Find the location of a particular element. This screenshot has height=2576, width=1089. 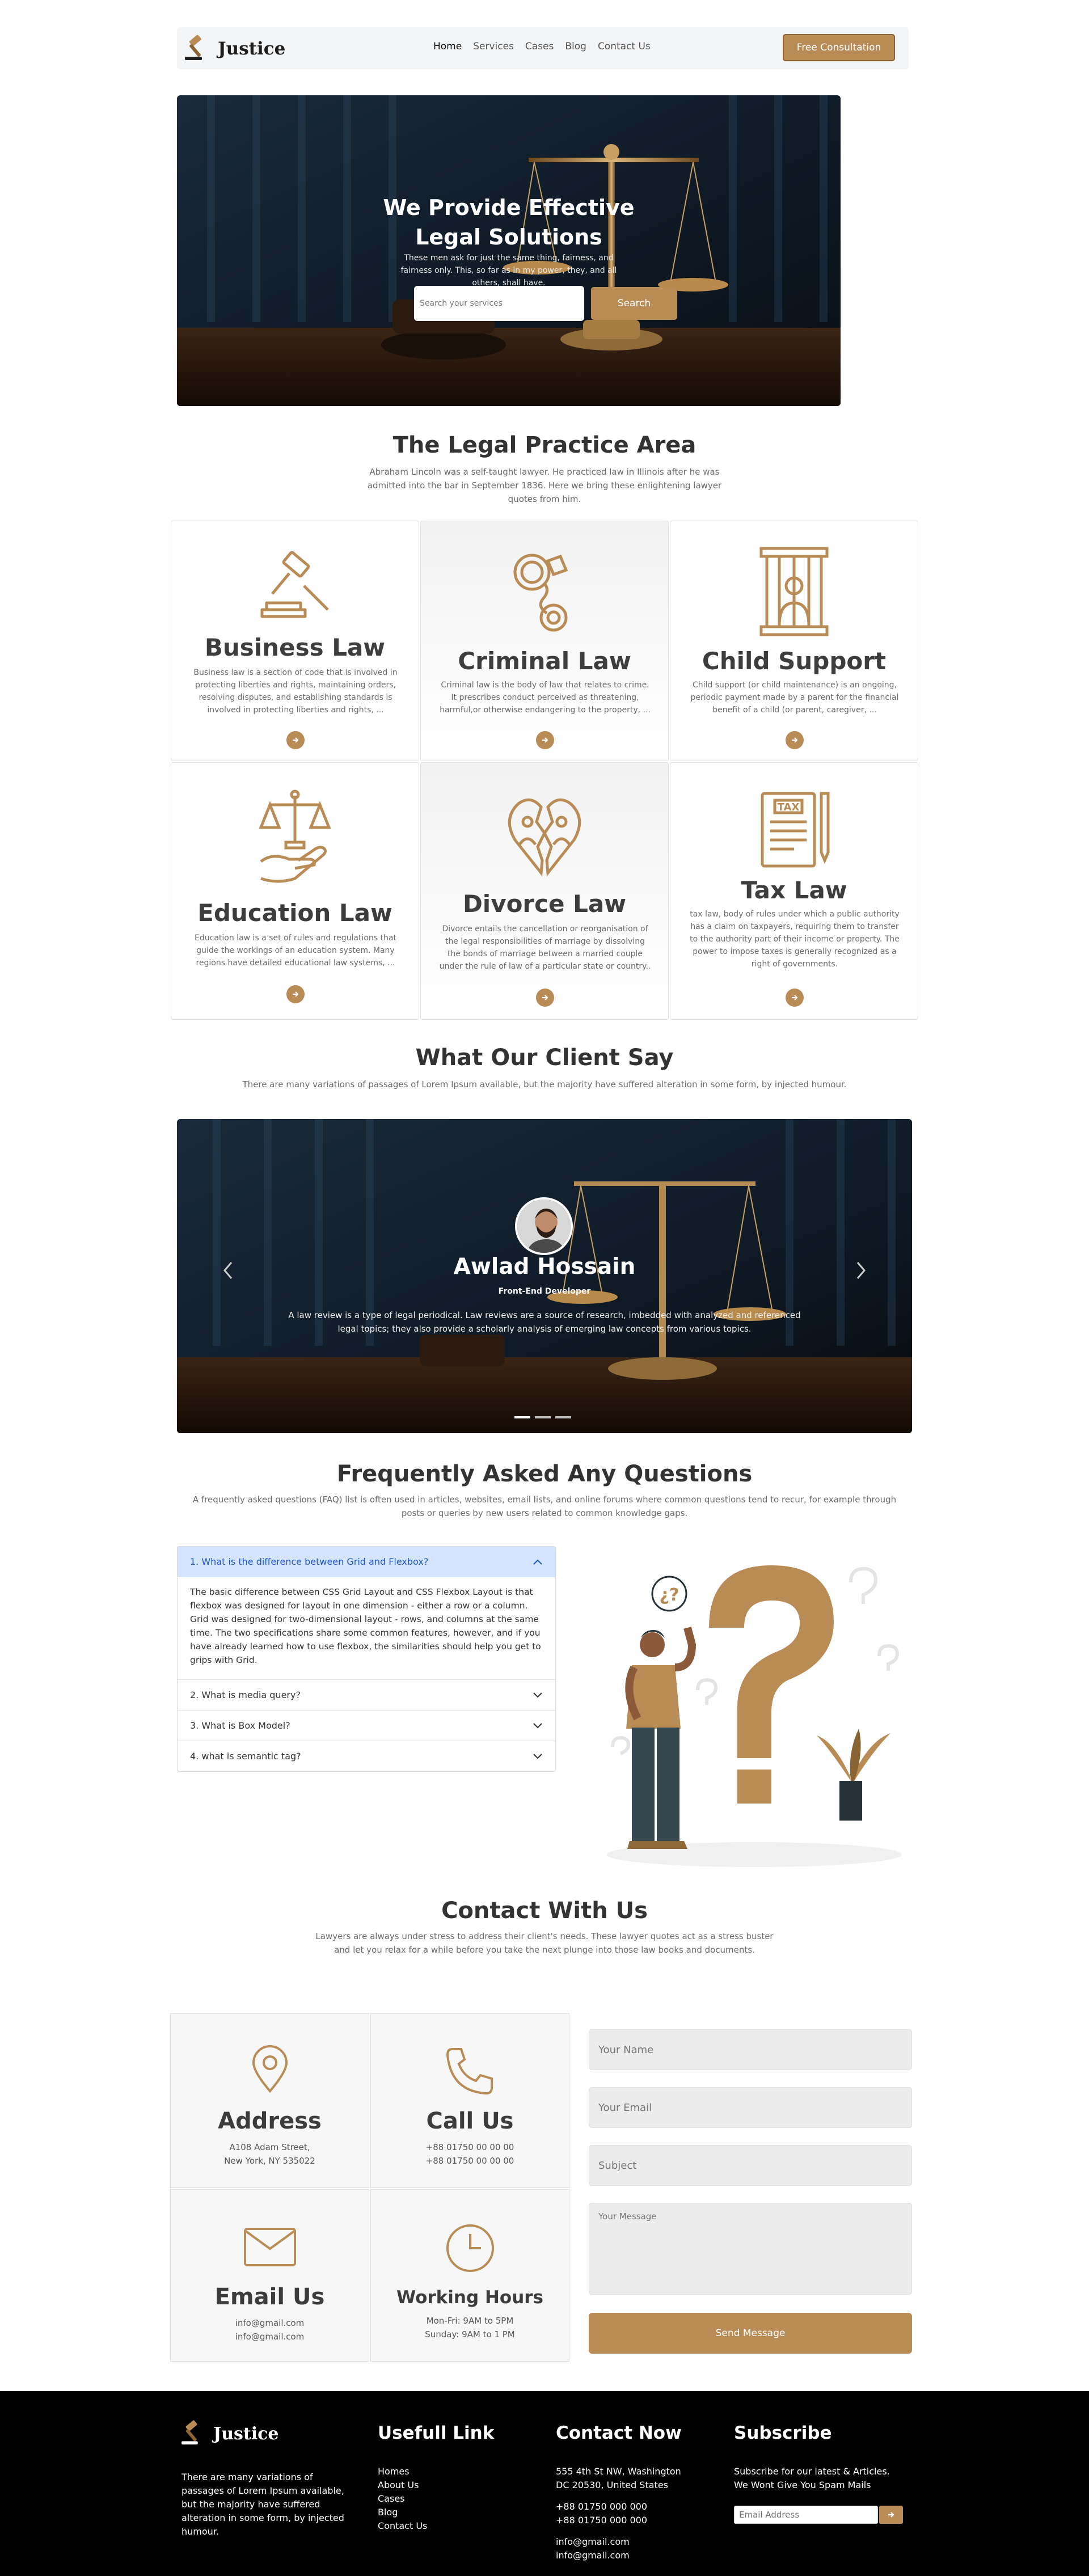

call-line-1: +88 01750 00 00 00 is located at coordinates (469, 2147).